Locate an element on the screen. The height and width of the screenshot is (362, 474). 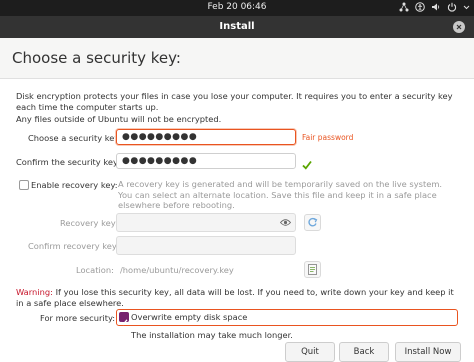
checkmark-icon is located at coordinates (307, 164).